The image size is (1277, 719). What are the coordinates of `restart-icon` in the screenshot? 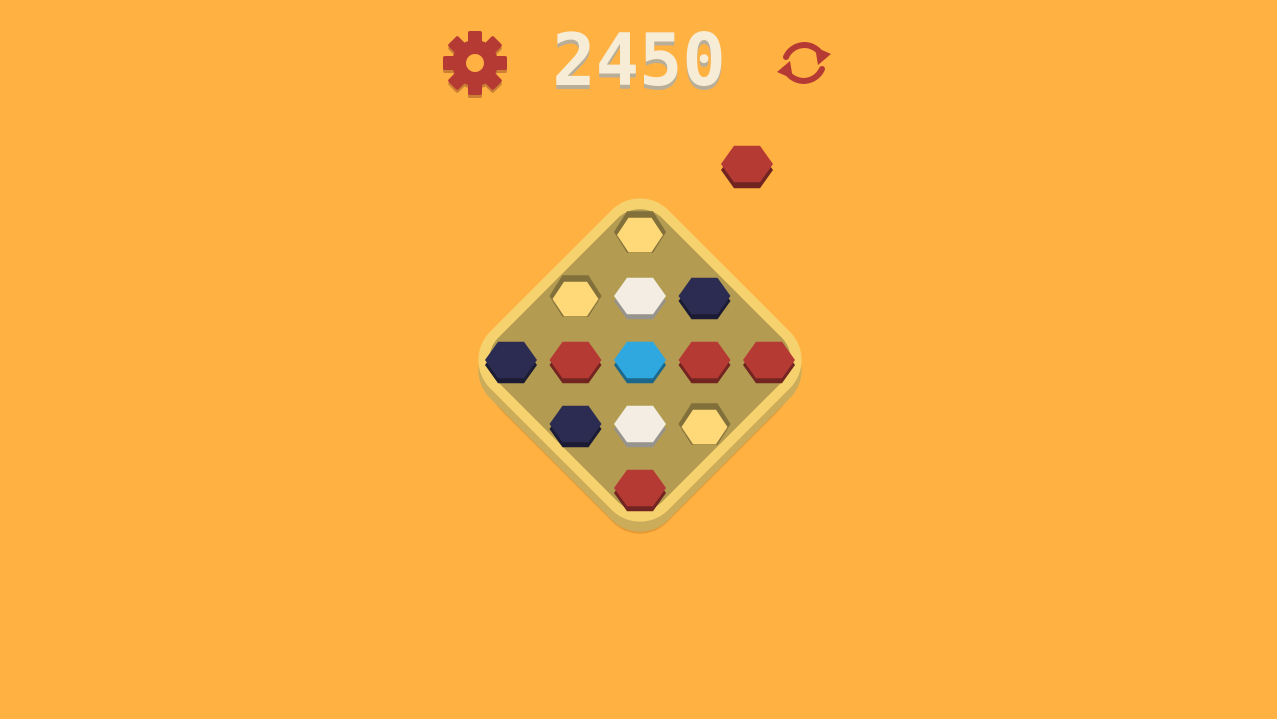 It's located at (804, 63).